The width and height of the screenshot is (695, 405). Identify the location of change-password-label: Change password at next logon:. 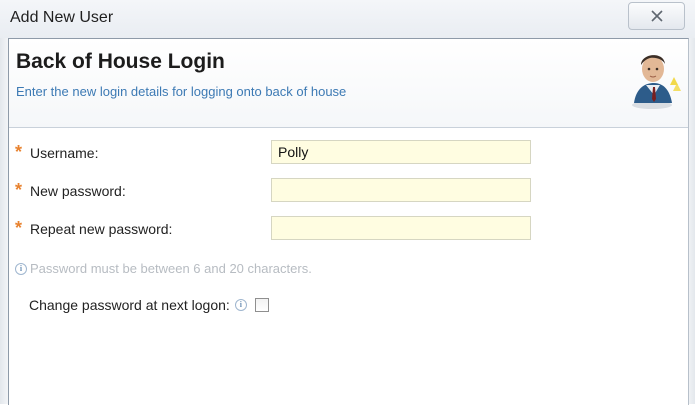
(129, 305).